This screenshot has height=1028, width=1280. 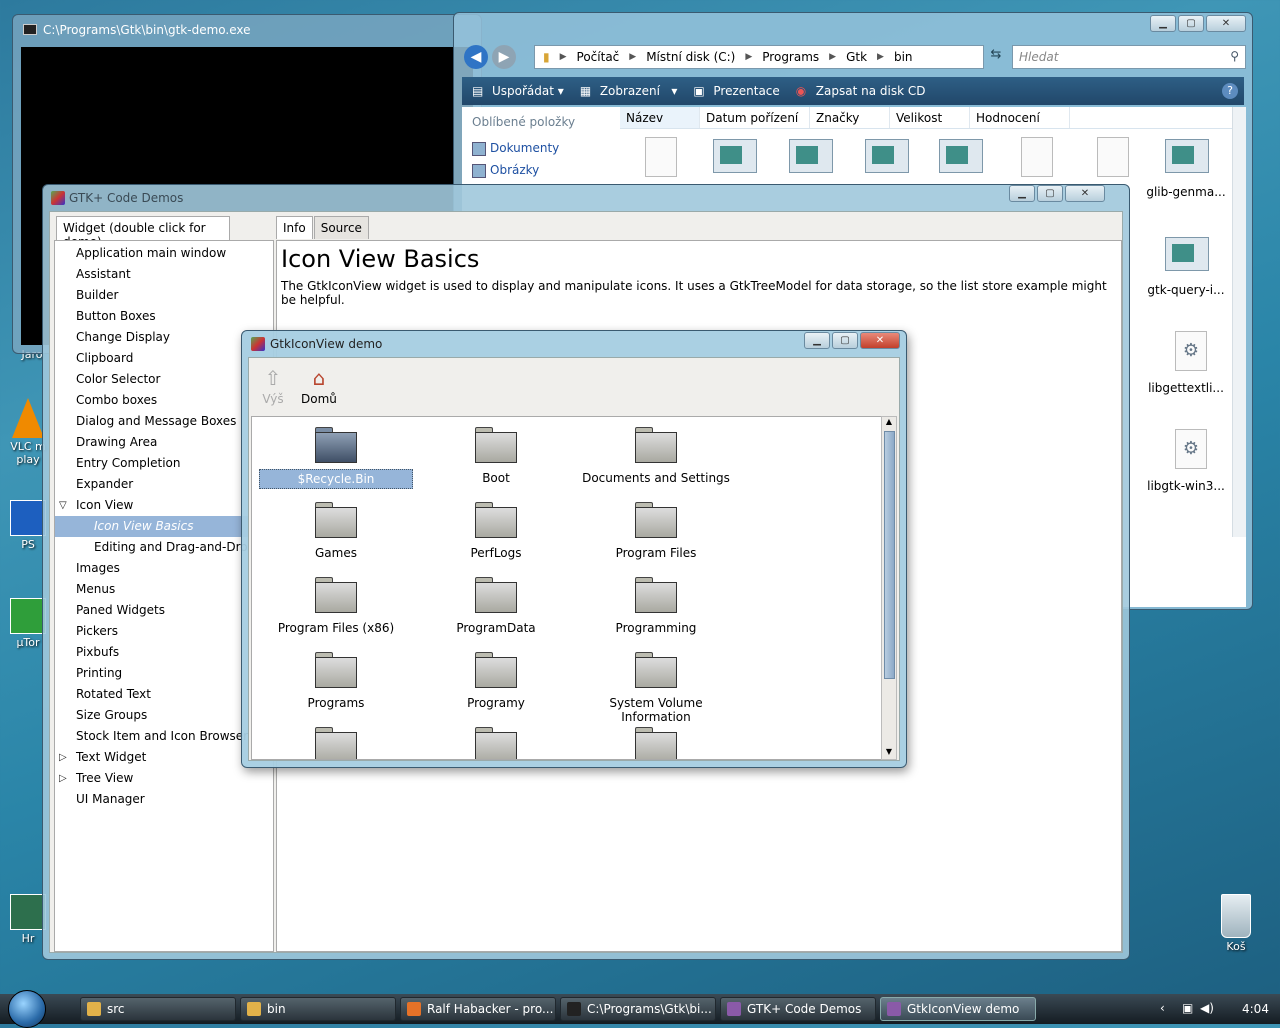 What do you see at coordinates (1162, 1008) in the screenshot?
I see `tray-chevron-icon: ‹` at bounding box center [1162, 1008].